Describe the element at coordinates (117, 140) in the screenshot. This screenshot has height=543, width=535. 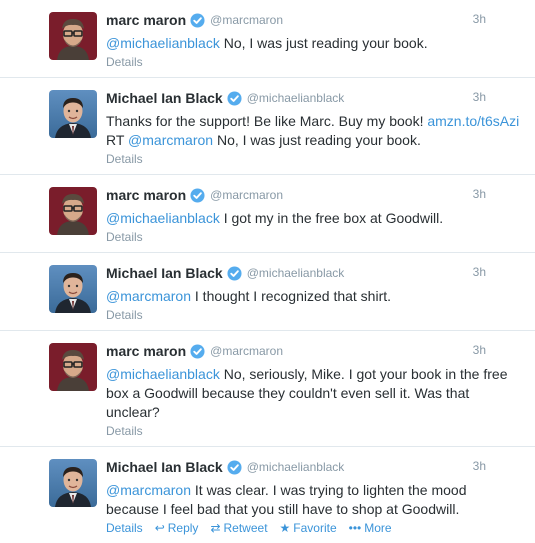
I see `tweet-text-segment: RT` at that location.